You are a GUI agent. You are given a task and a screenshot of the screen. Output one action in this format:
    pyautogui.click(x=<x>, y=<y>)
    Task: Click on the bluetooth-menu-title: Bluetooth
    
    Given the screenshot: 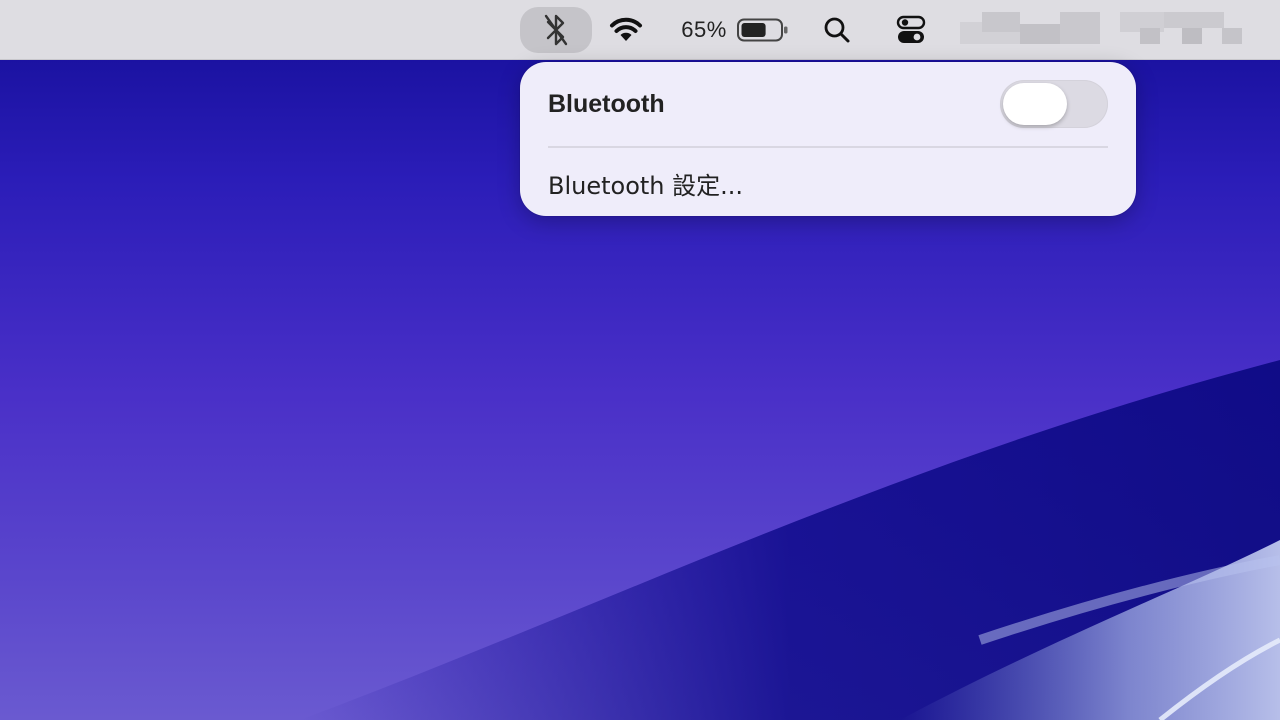 What is the action you would take?
    pyautogui.click(x=606, y=104)
    